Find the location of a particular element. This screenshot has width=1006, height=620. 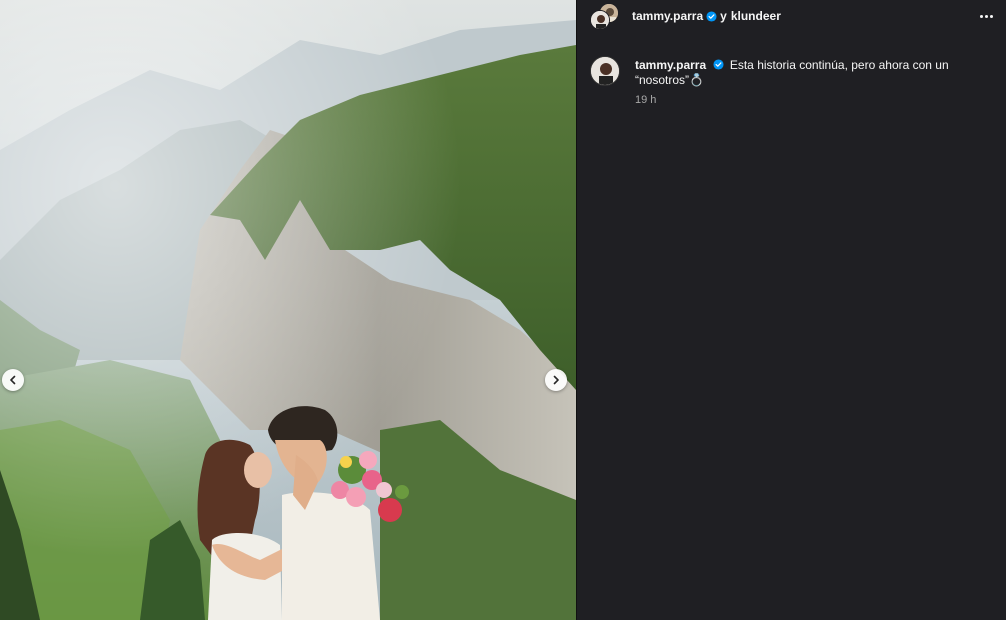

avatar-tammy-parra is located at coordinates (600, 20).